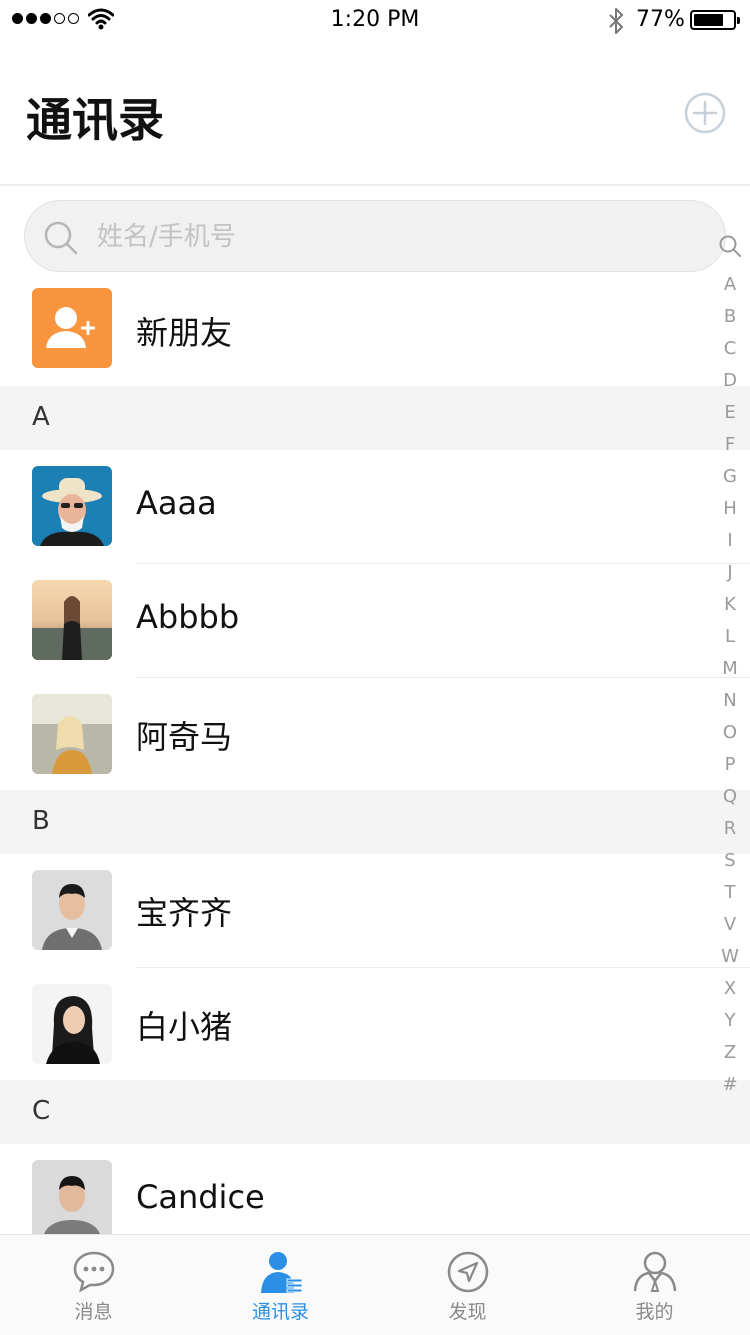 This screenshot has height=1335, width=750. Describe the element at coordinates (730, 796) in the screenshot. I see `index-letter: Q` at that location.